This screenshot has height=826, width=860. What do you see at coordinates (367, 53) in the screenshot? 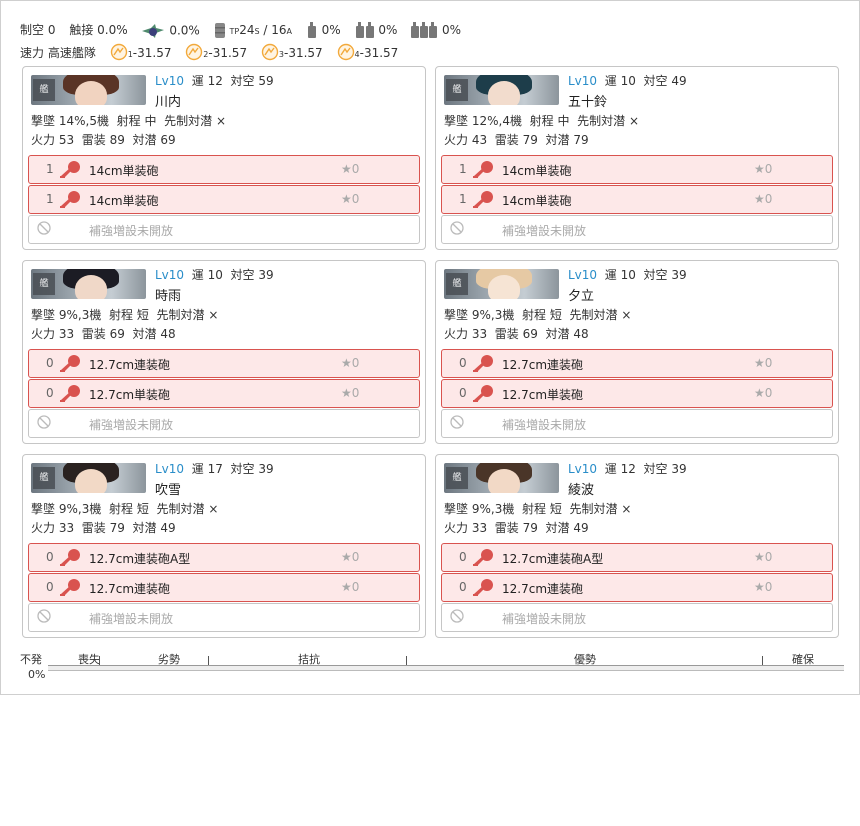
I see `los-stat-4: 4-31.57` at bounding box center [367, 53].